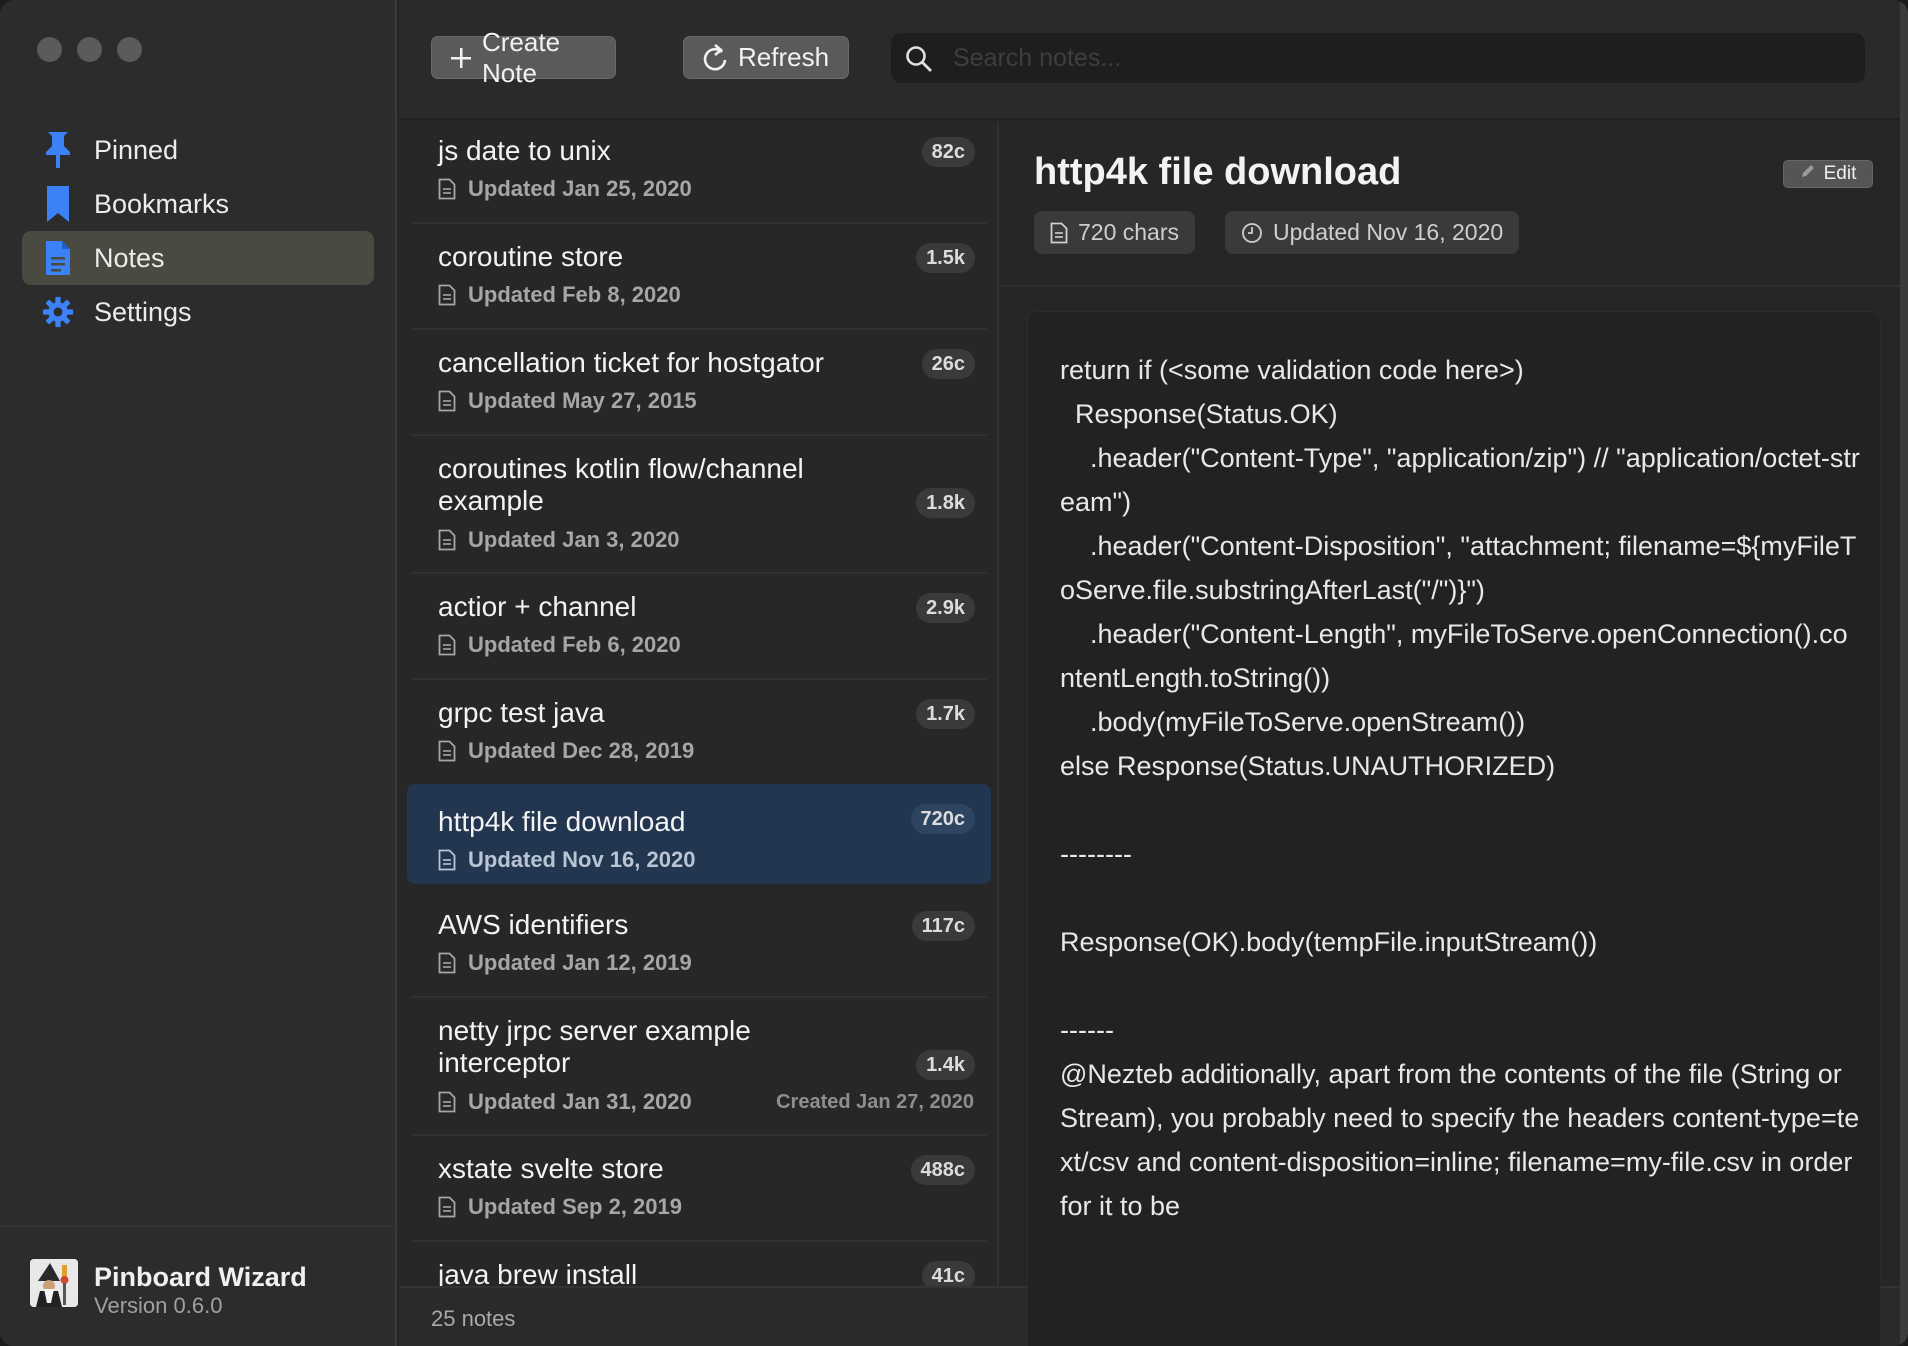 The width and height of the screenshot is (1908, 1346). Describe the element at coordinates (715, 57) in the screenshot. I see `refresh-icon` at that location.